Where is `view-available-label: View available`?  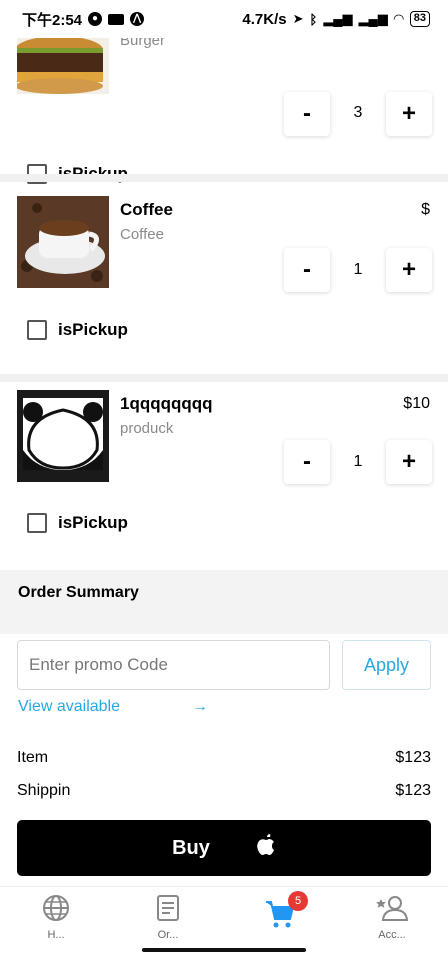 view-available-label: View available is located at coordinates (69, 706).